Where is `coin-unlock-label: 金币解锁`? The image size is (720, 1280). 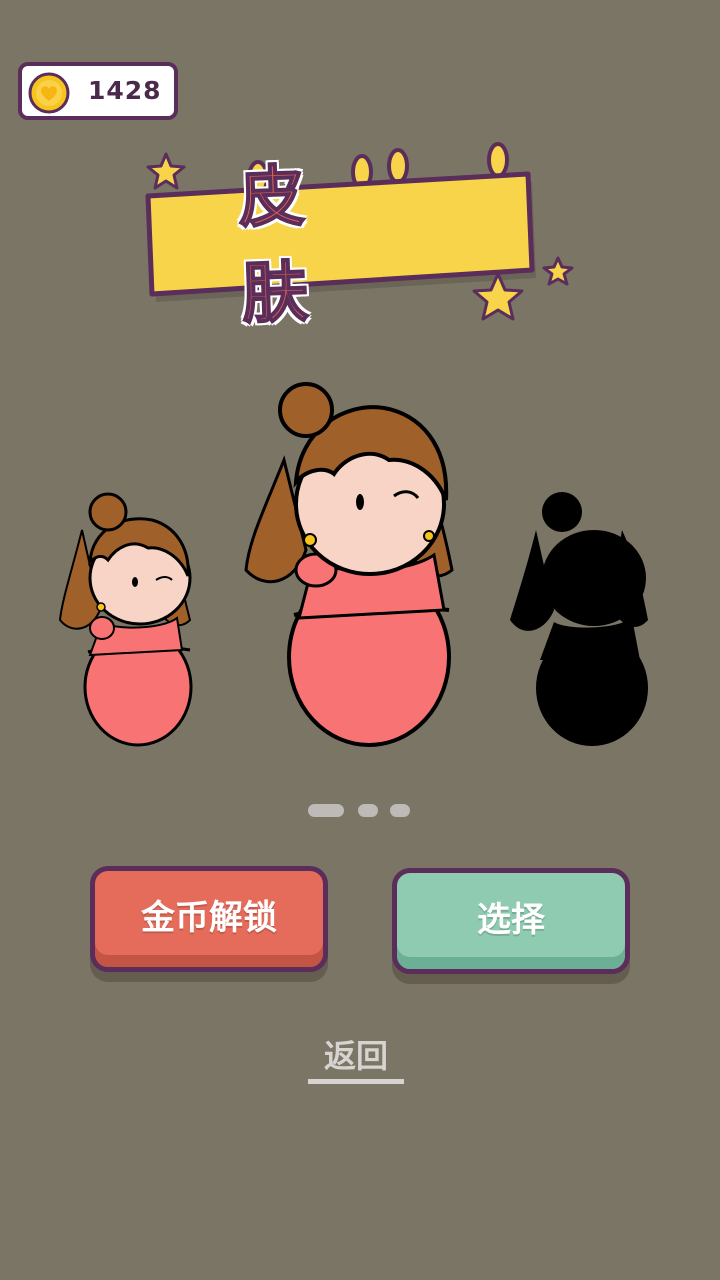
coin-unlock-label: 金币解锁 is located at coordinates (209, 917).